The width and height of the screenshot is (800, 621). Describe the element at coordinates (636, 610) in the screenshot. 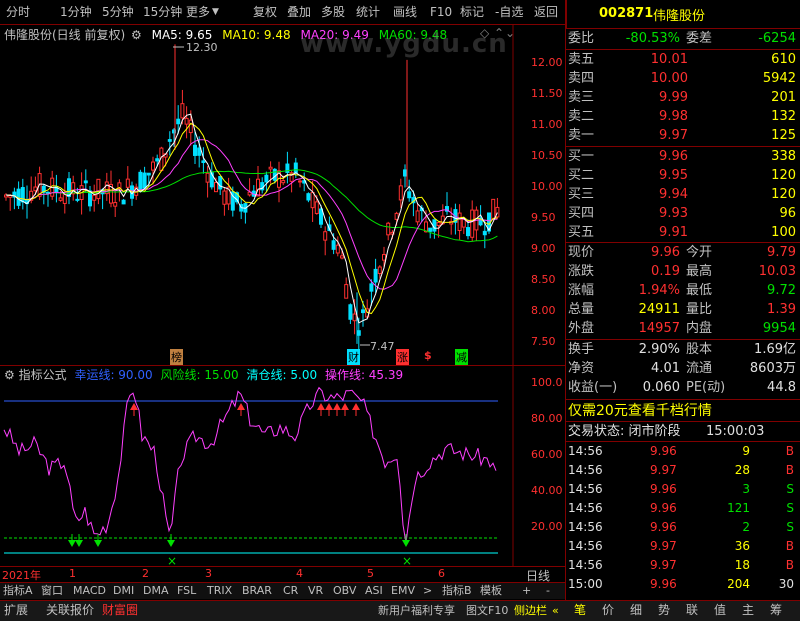

I see `tab-detail: 细` at that location.